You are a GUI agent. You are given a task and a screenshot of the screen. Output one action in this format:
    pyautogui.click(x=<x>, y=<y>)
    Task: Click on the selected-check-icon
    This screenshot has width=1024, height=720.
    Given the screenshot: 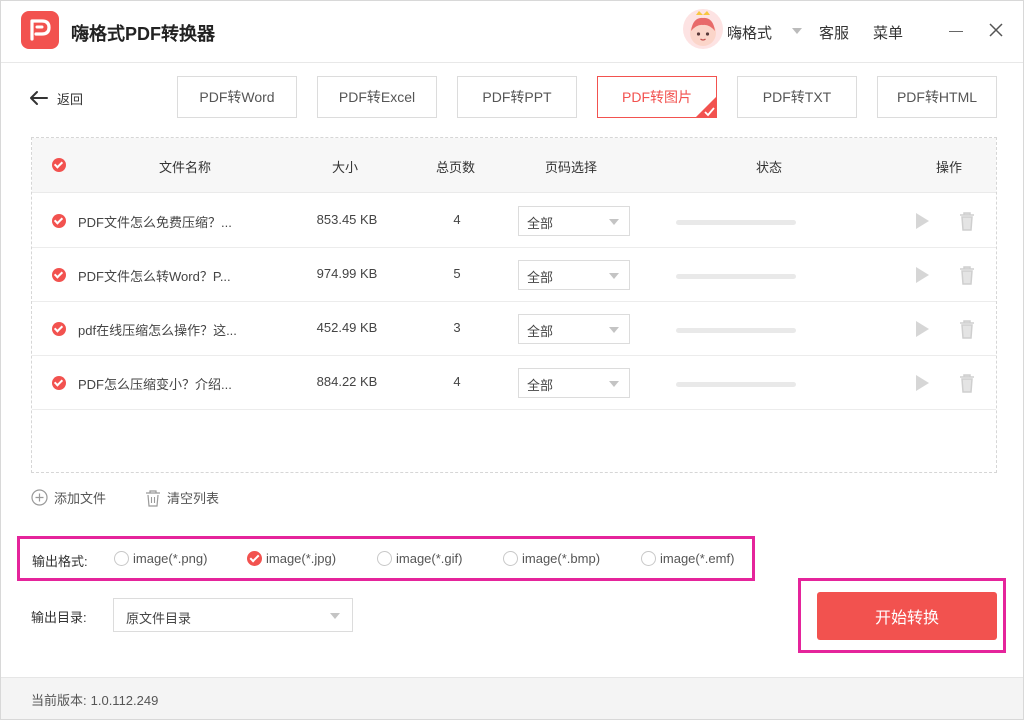 What is the action you would take?
    pyautogui.click(x=706, y=107)
    